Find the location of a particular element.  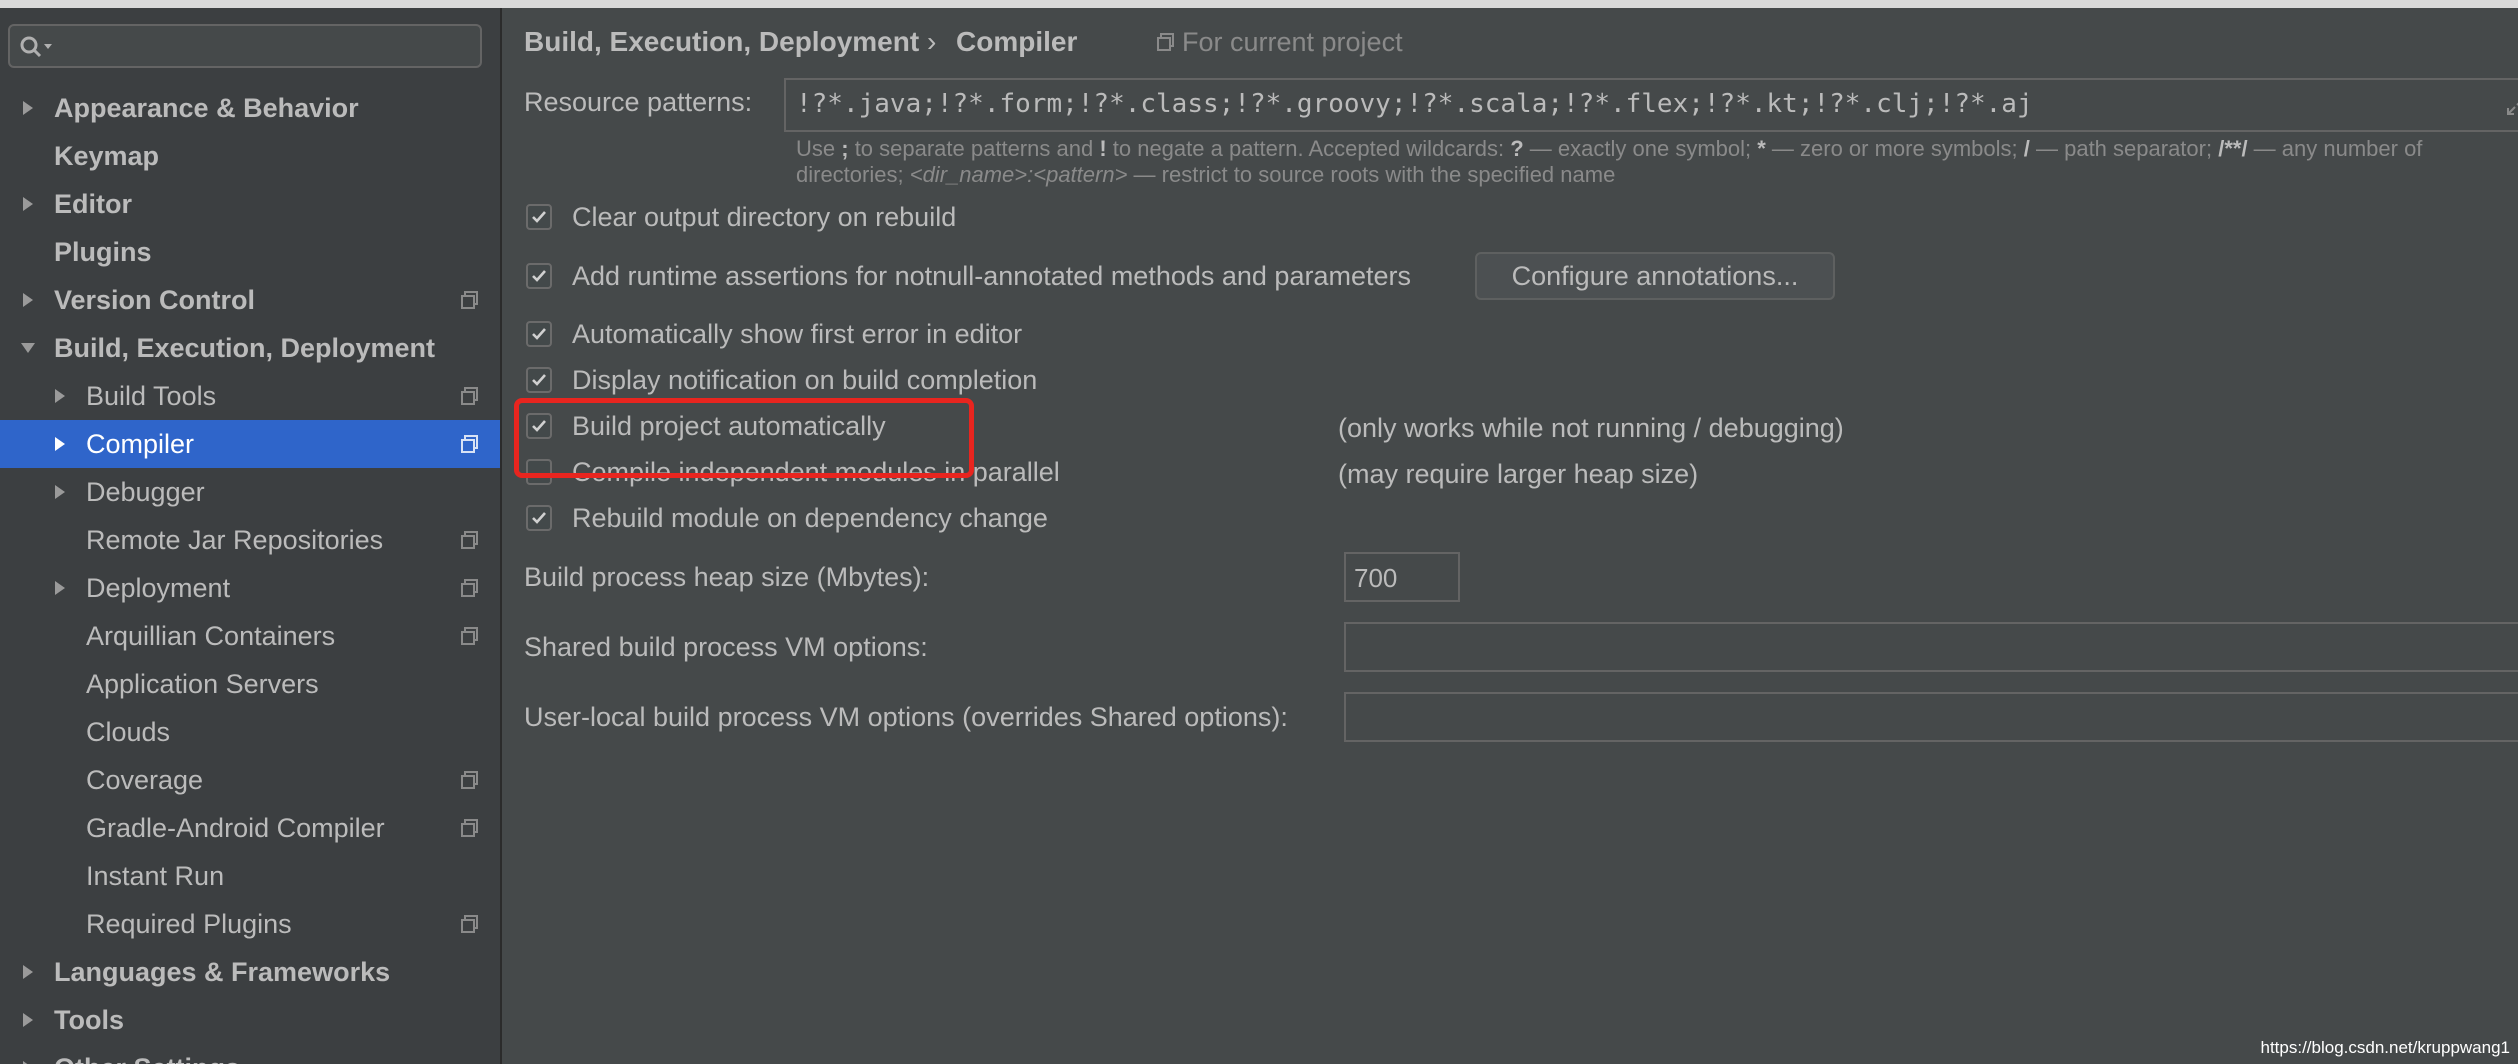

rebuild-on-dependency-option: Rebuild module on dependency change is located at coordinates (787, 518).